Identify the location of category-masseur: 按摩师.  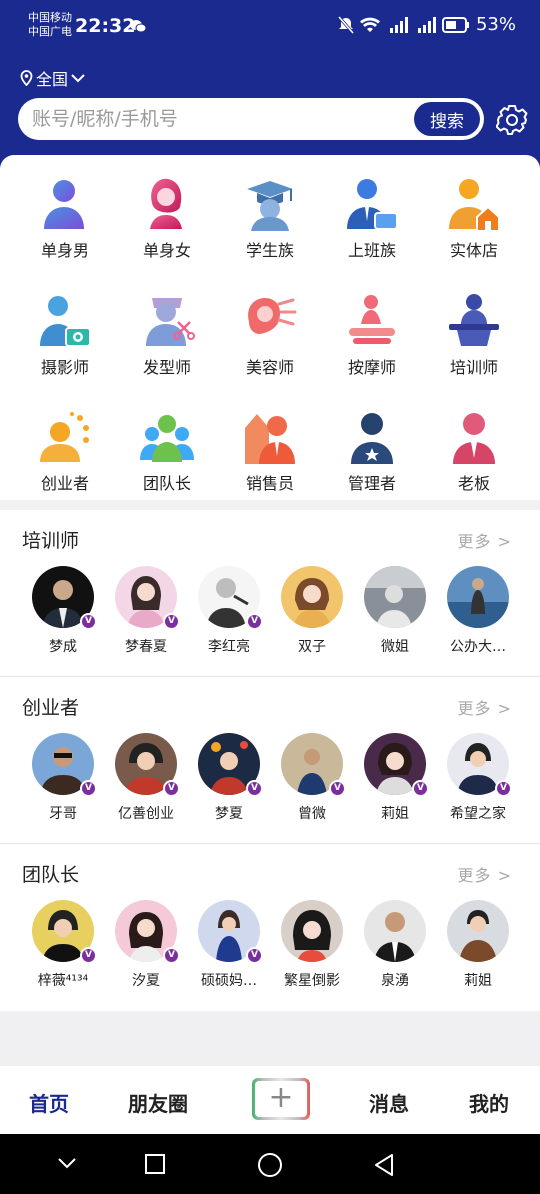
(372, 335).